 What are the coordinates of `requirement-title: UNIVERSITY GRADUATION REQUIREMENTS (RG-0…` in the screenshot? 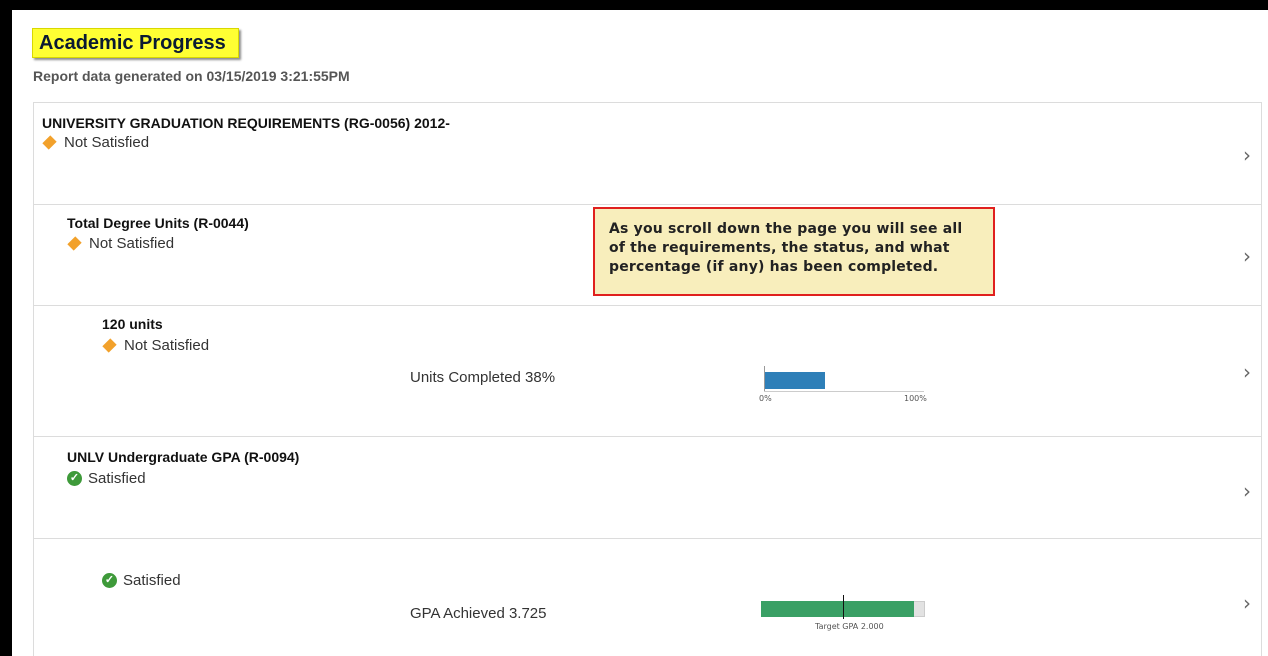 It's located at (246, 123).